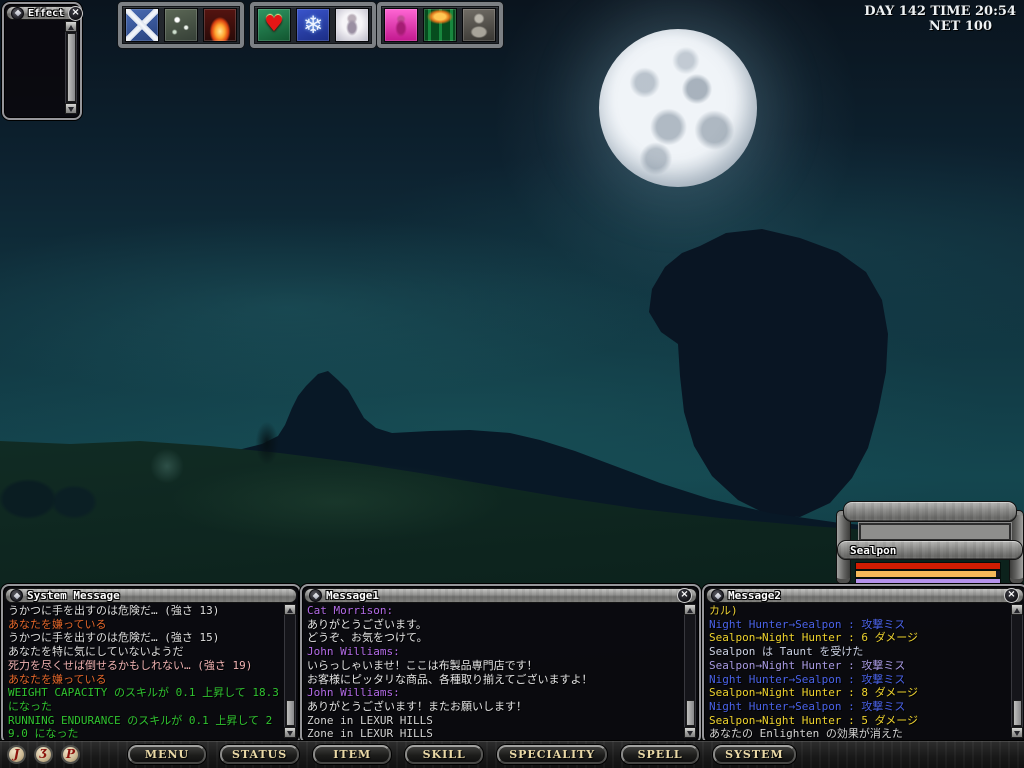 Image resolution: width=1024 pixels, height=768 pixels. What do you see at coordinates (16, 754) in the screenshot?
I see `coin-j-button: J` at bounding box center [16, 754].